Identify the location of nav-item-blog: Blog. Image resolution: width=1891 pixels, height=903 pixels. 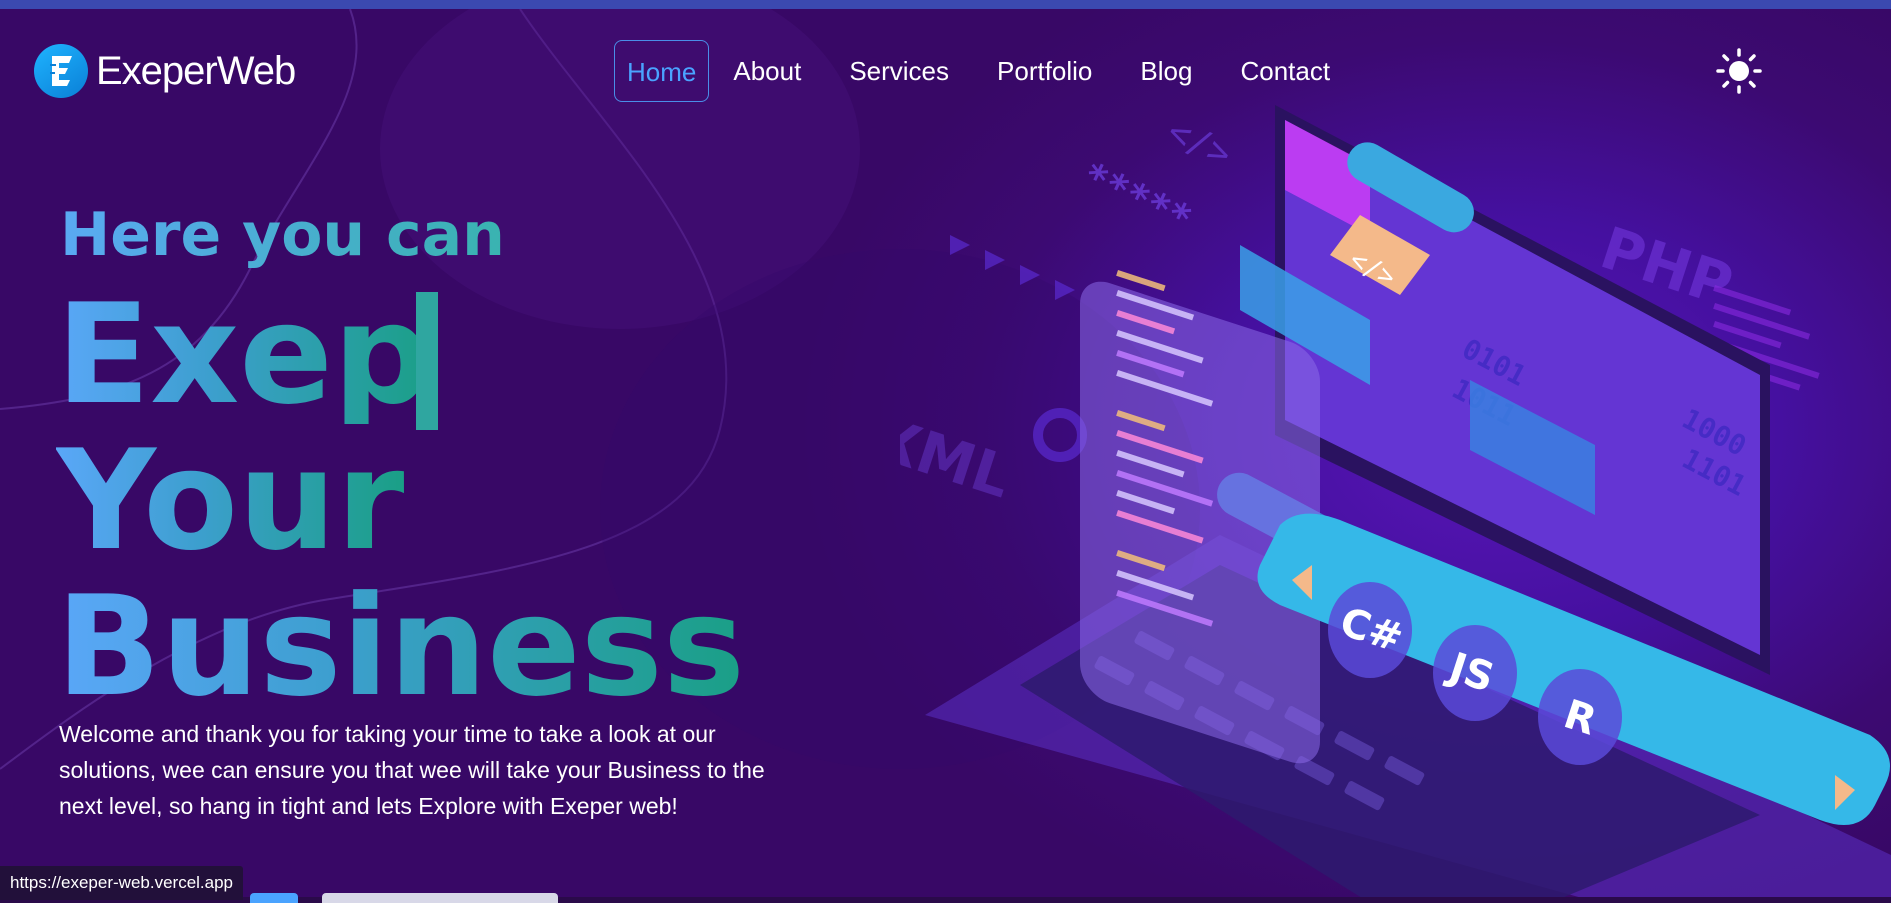
(1166, 71).